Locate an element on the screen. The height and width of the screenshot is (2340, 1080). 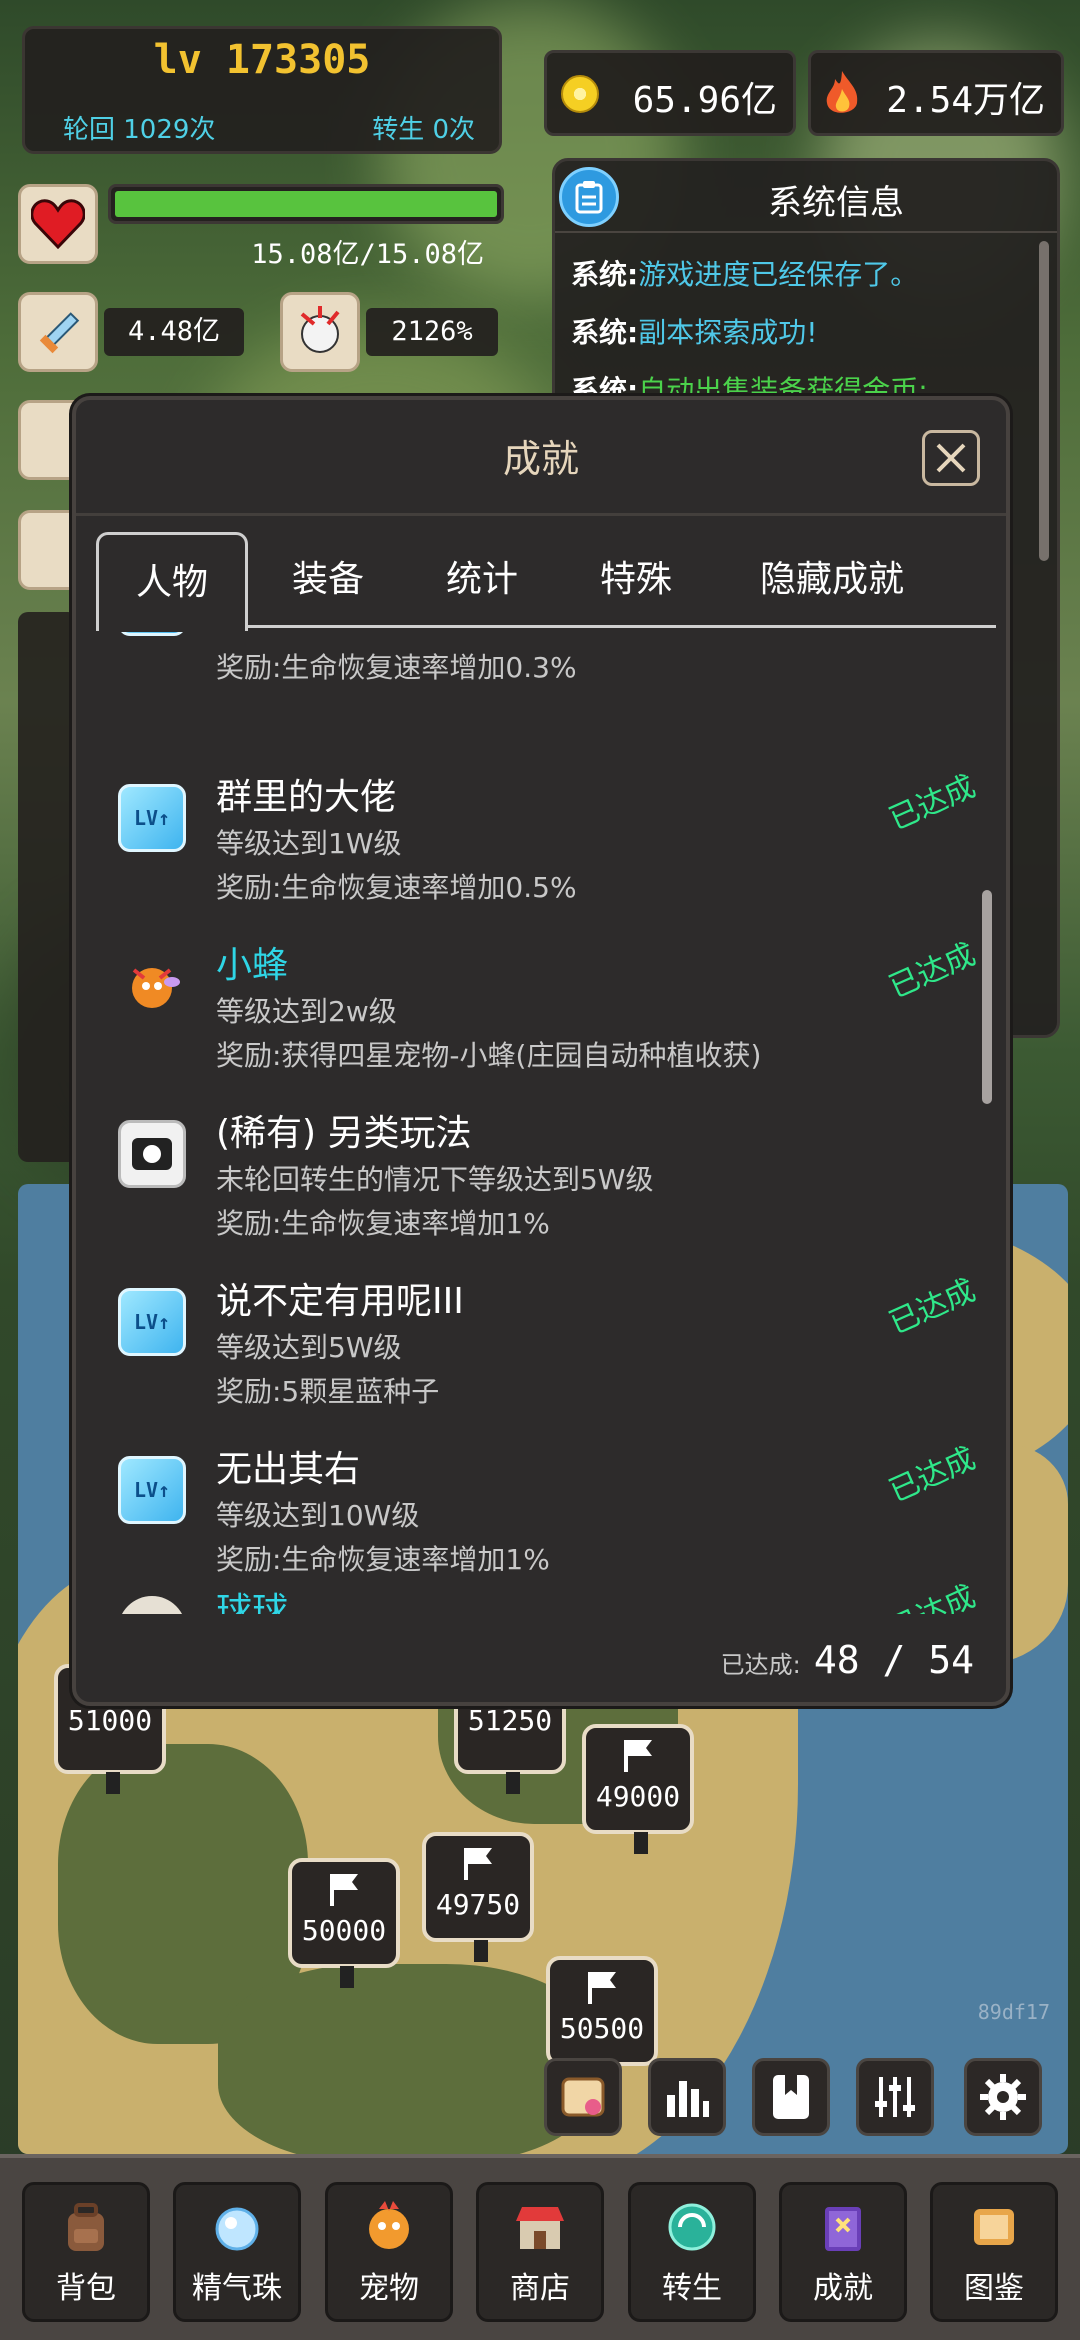
clipboard-icon is located at coordinates (589, 197).